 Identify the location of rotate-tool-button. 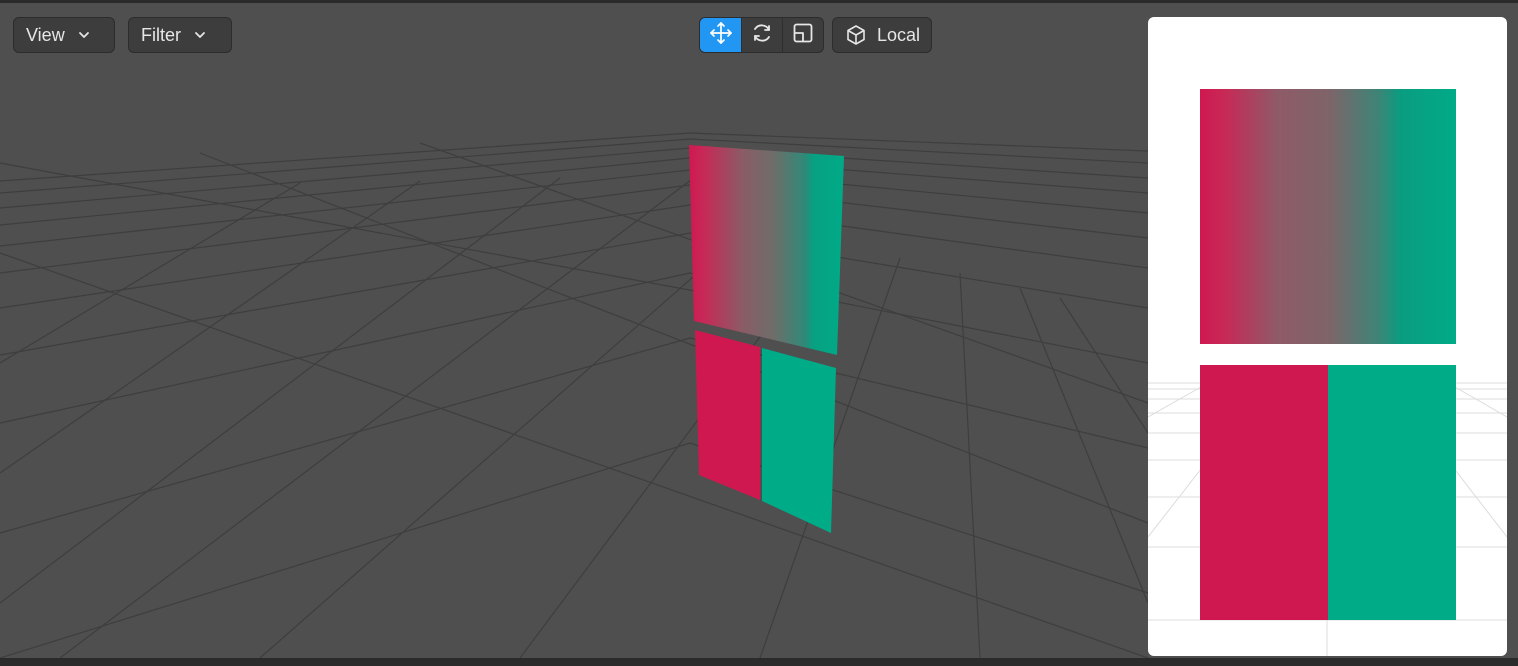
(761, 35).